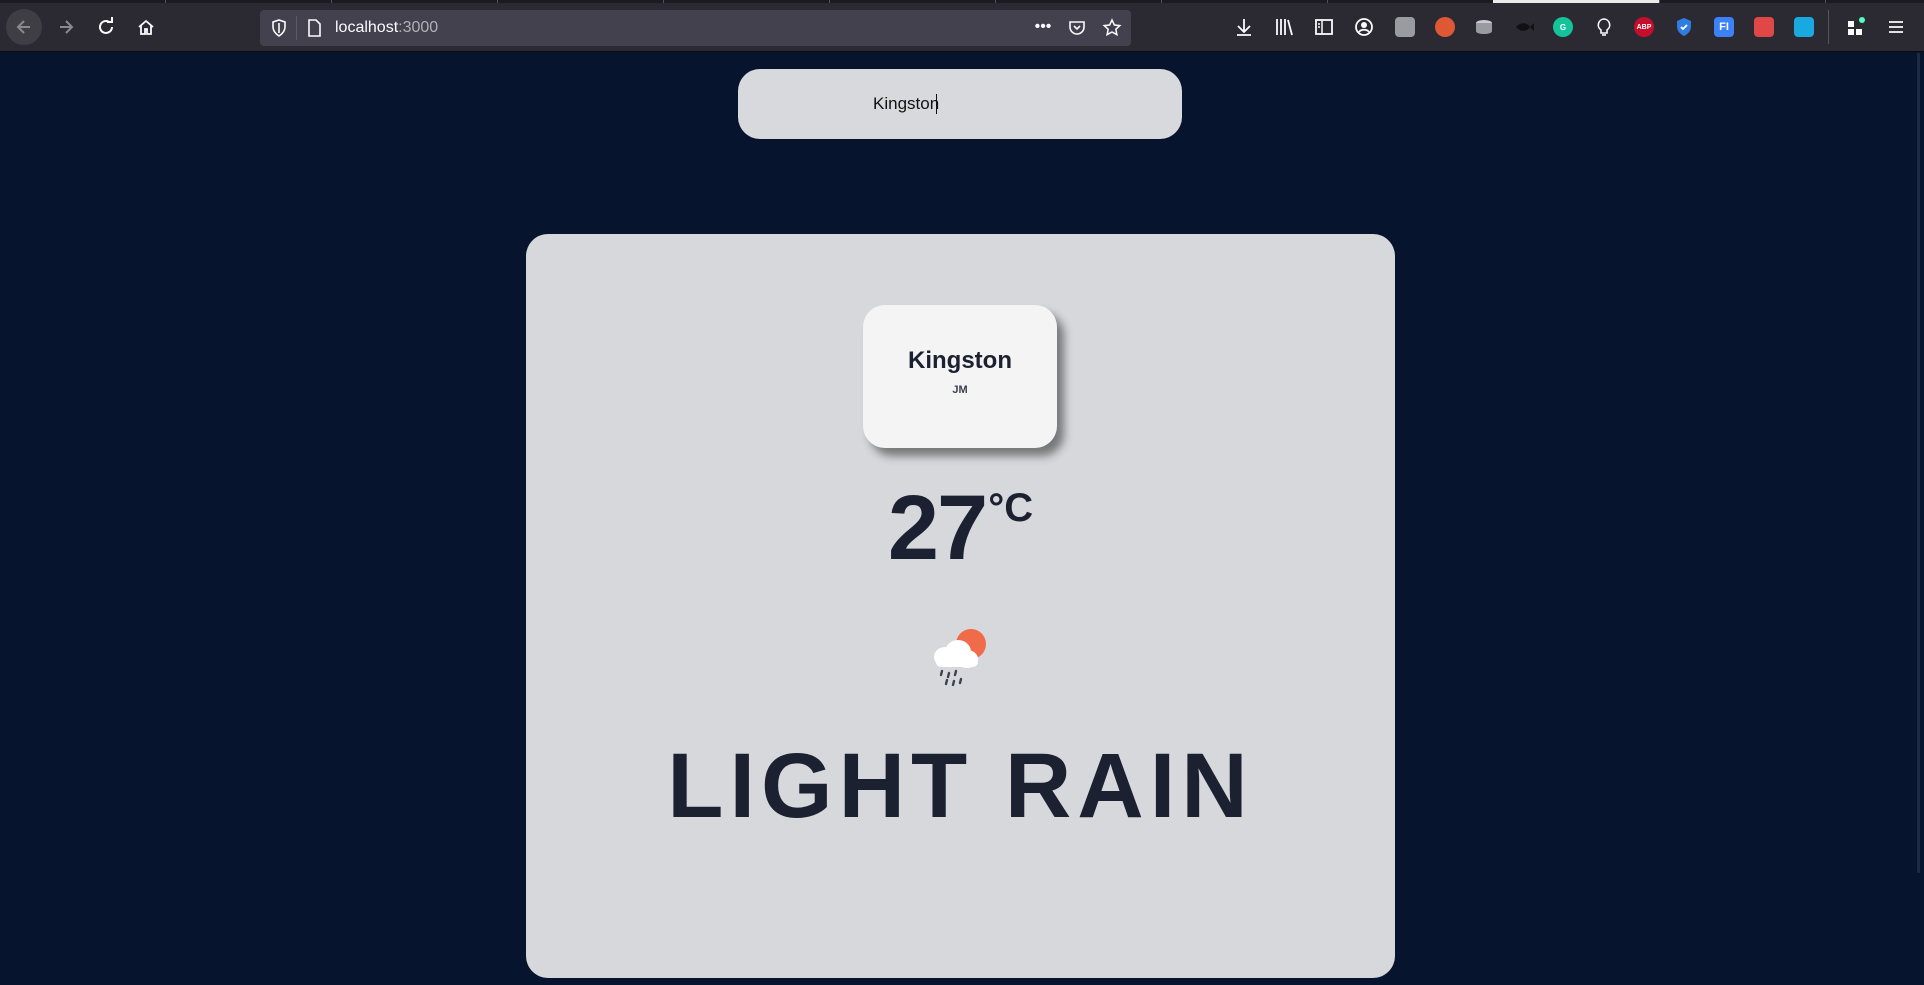  What do you see at coordinates (1604, 27) in the screenshot?
I see `lightbulb-icon` at bounding box center [1604, 27].